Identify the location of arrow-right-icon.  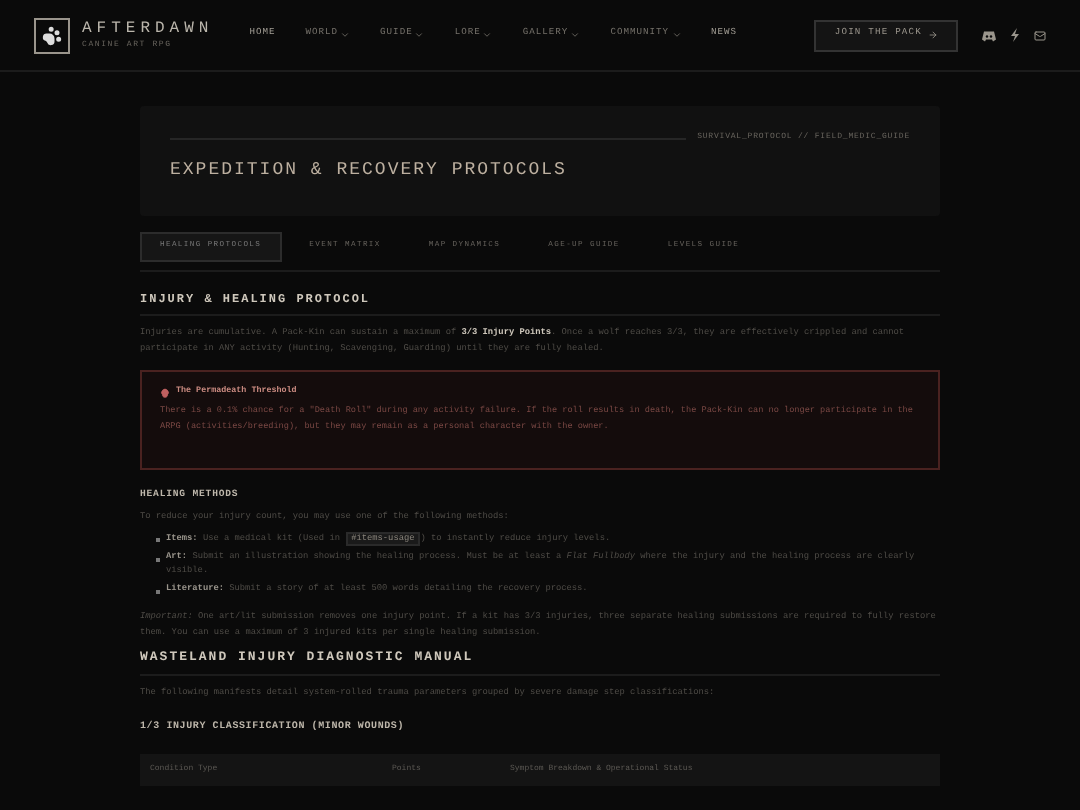
(933, 35).